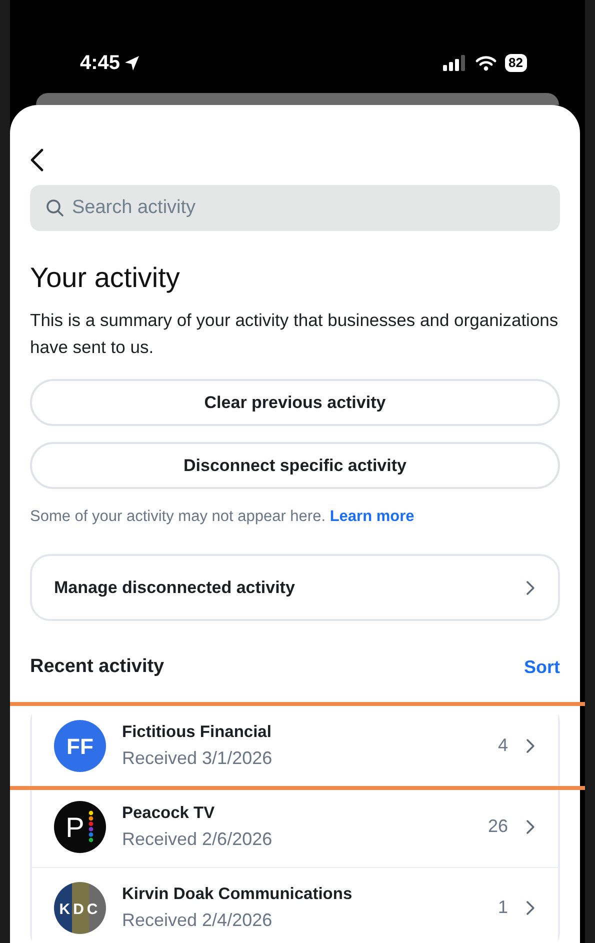 The width and height of the screenshot is (595, 943). Describe the element at coordinates (105, 278) in the screenshot. I see `page-title: Your activity` at that location.